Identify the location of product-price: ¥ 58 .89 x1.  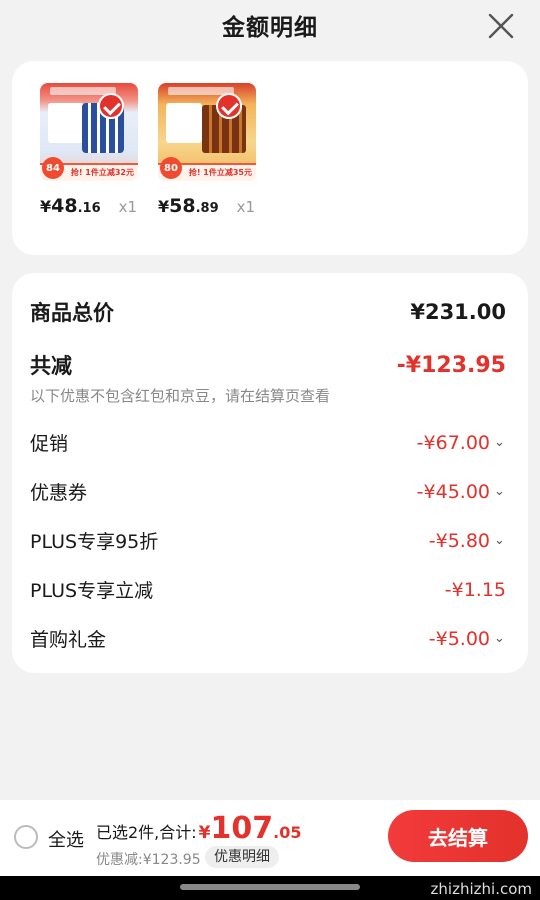
(208, 206).